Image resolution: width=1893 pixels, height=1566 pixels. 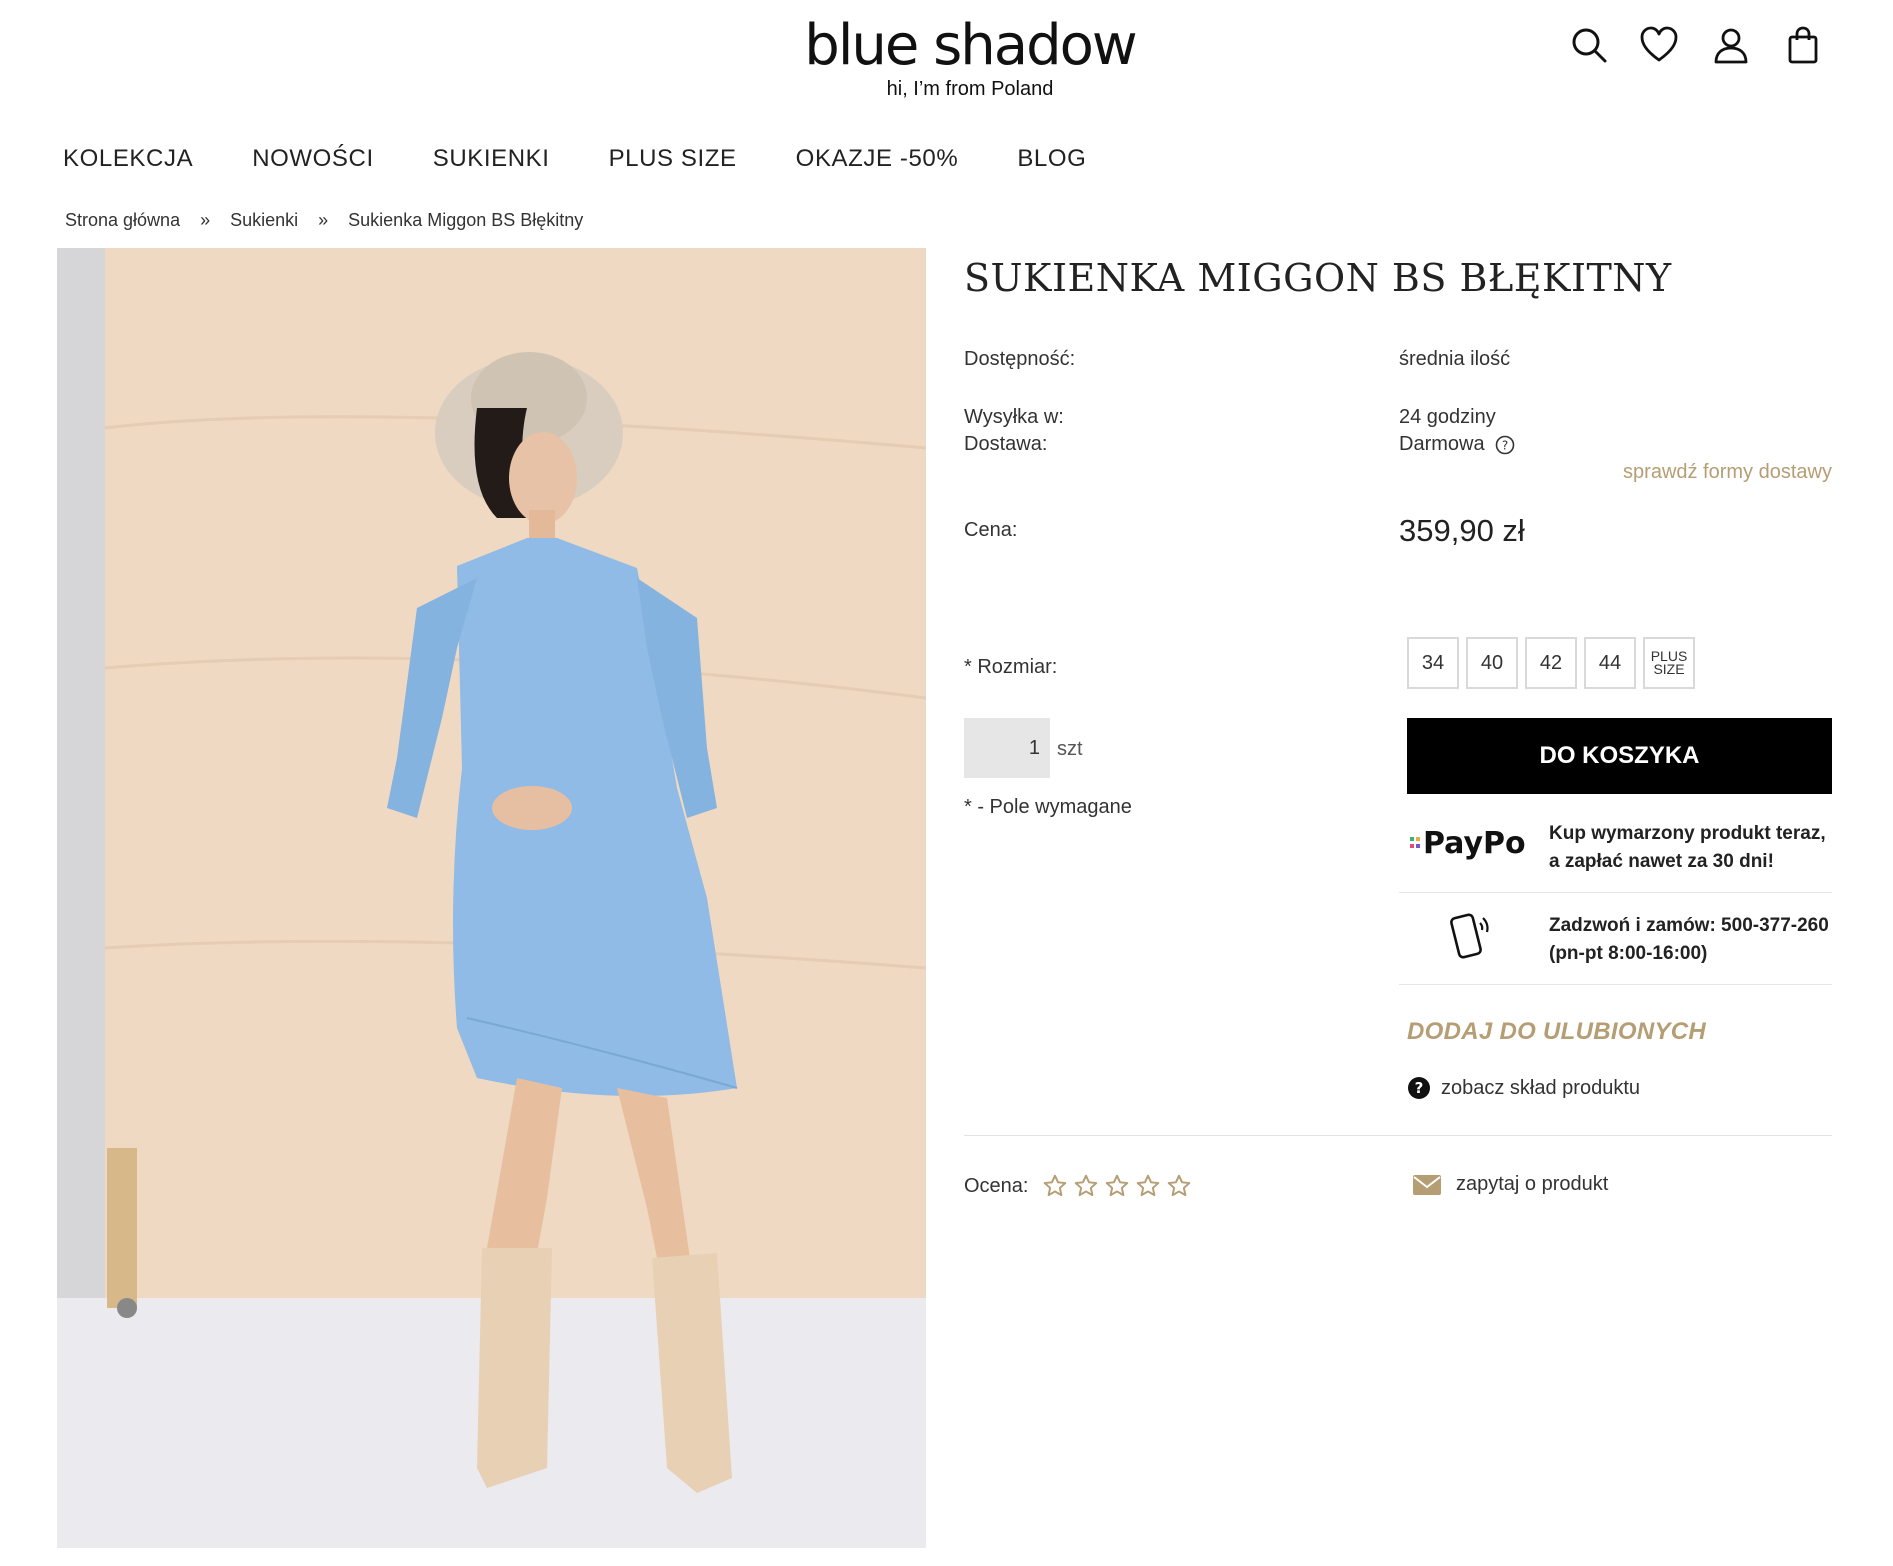 I want to click on add-to-favorites-link: DODAJ DO ULUBIONYCH, so click(x=1556, y=1032).